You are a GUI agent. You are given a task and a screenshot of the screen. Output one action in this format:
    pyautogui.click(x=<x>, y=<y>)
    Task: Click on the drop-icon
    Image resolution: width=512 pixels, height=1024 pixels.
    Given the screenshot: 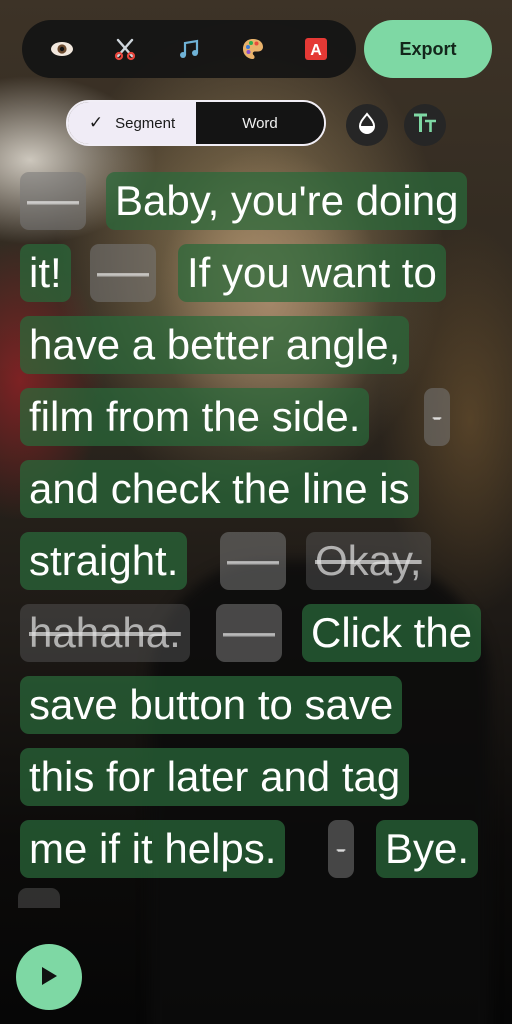 What is the action you would take?
    pyautogui.click(x=367, y=125)
    